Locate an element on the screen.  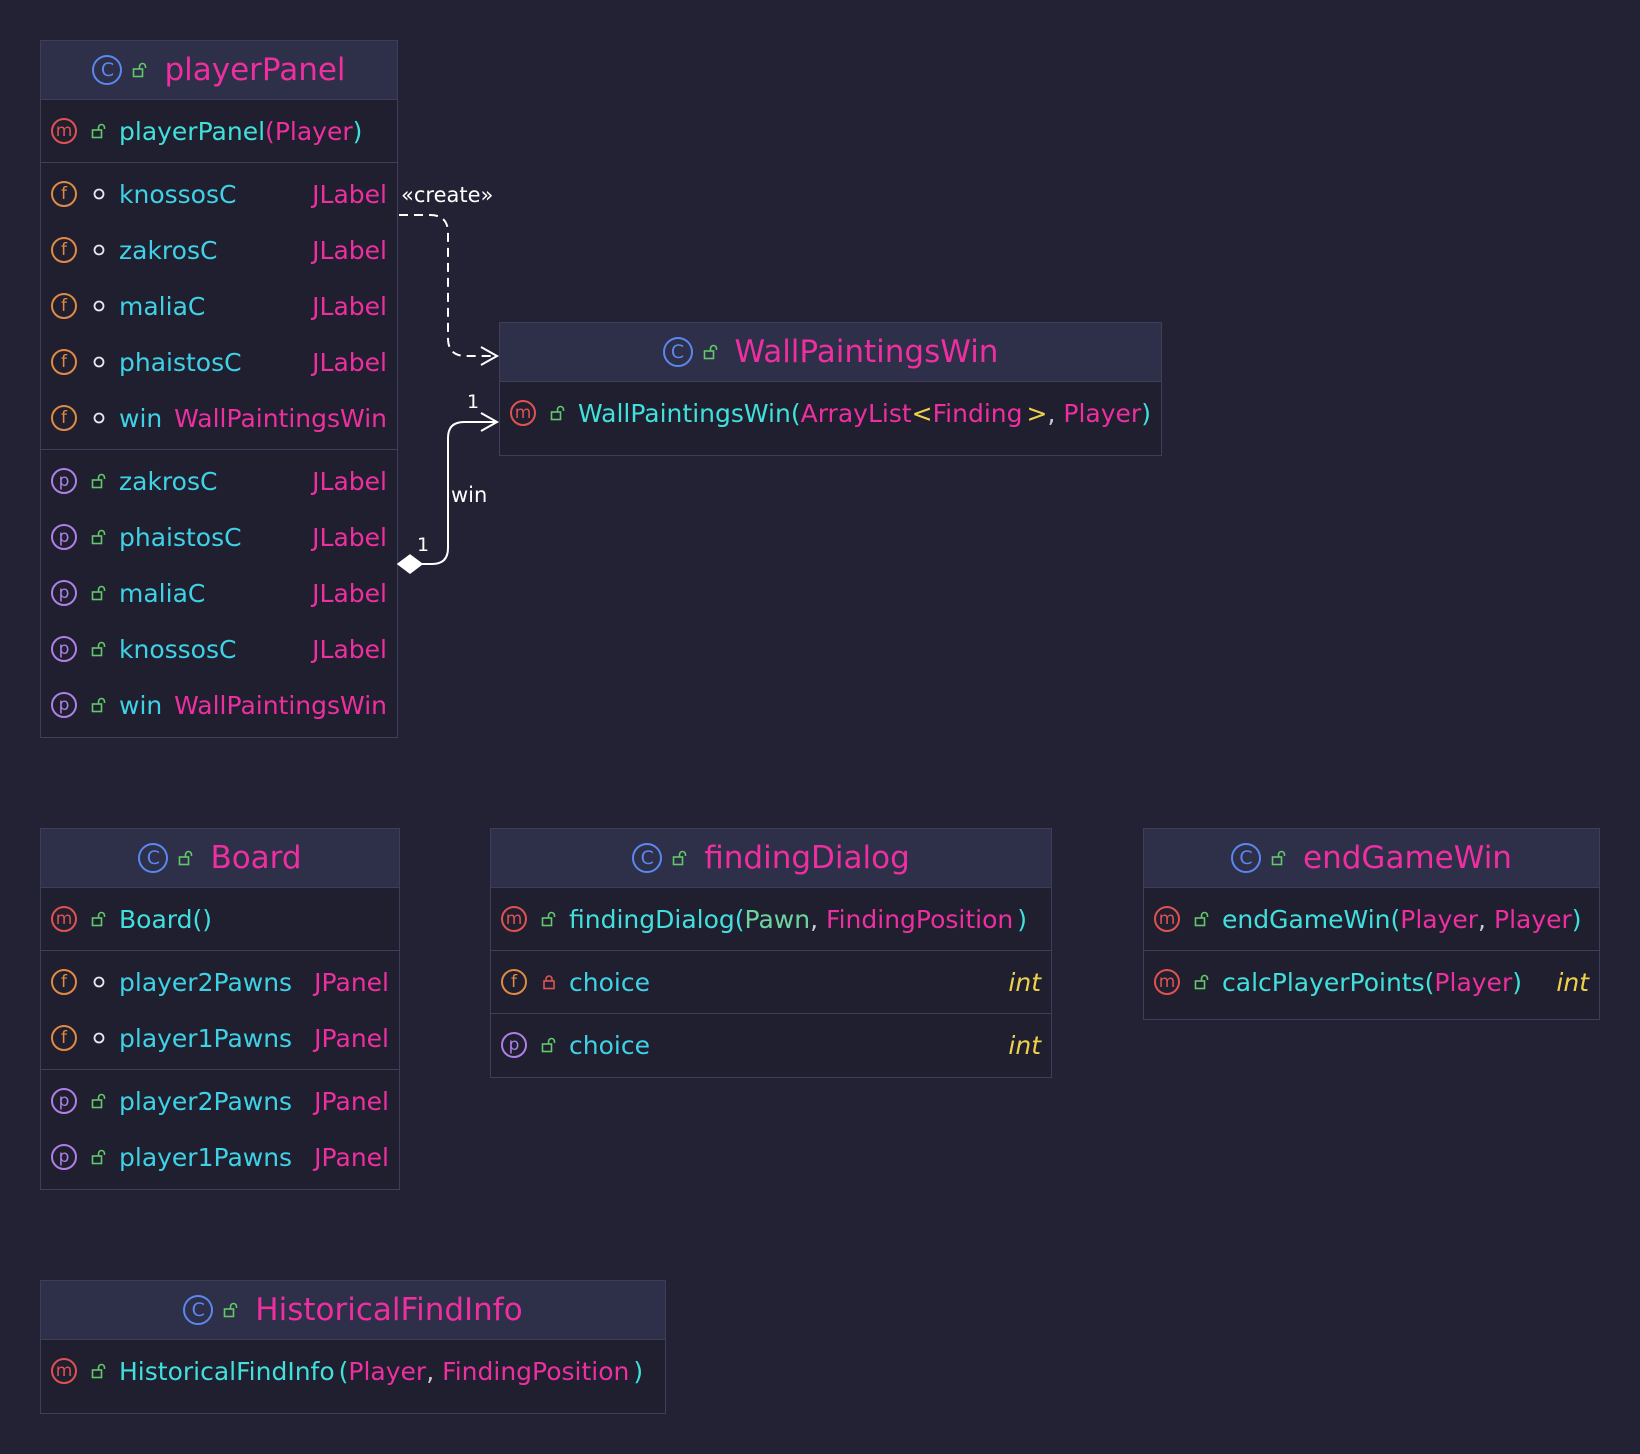
class-header: C WallPaintingsWin is located at coordinates (830, 352).